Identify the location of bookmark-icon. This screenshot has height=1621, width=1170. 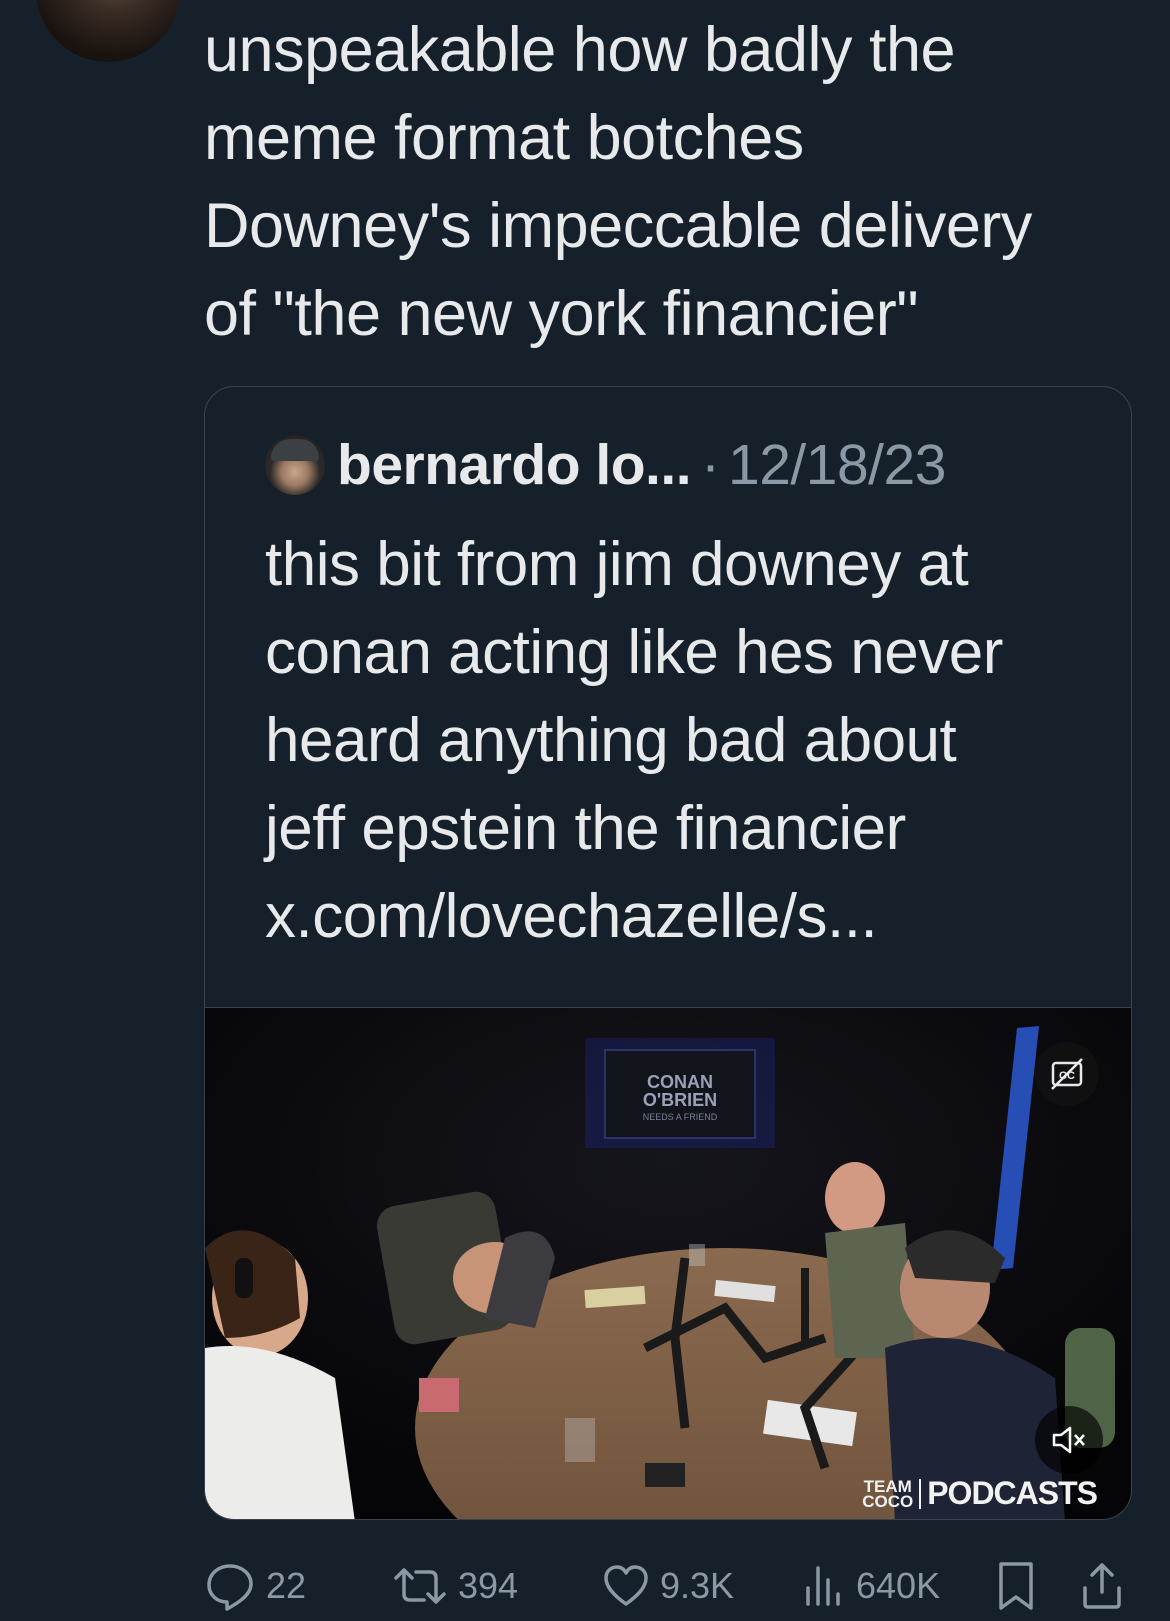
(1016, 1586).